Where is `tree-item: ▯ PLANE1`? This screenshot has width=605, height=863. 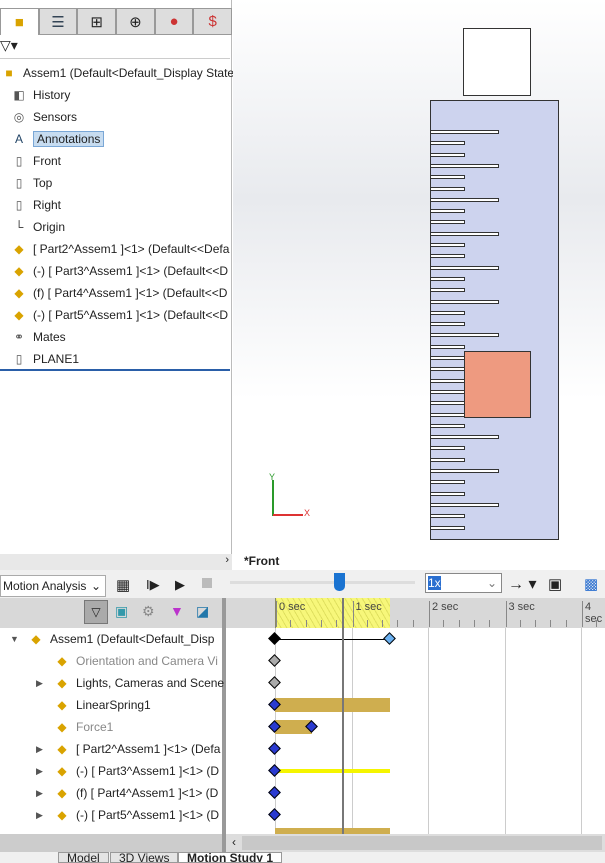
tree-item: ▯ PLANE1 is located at coordinates (44, 359).